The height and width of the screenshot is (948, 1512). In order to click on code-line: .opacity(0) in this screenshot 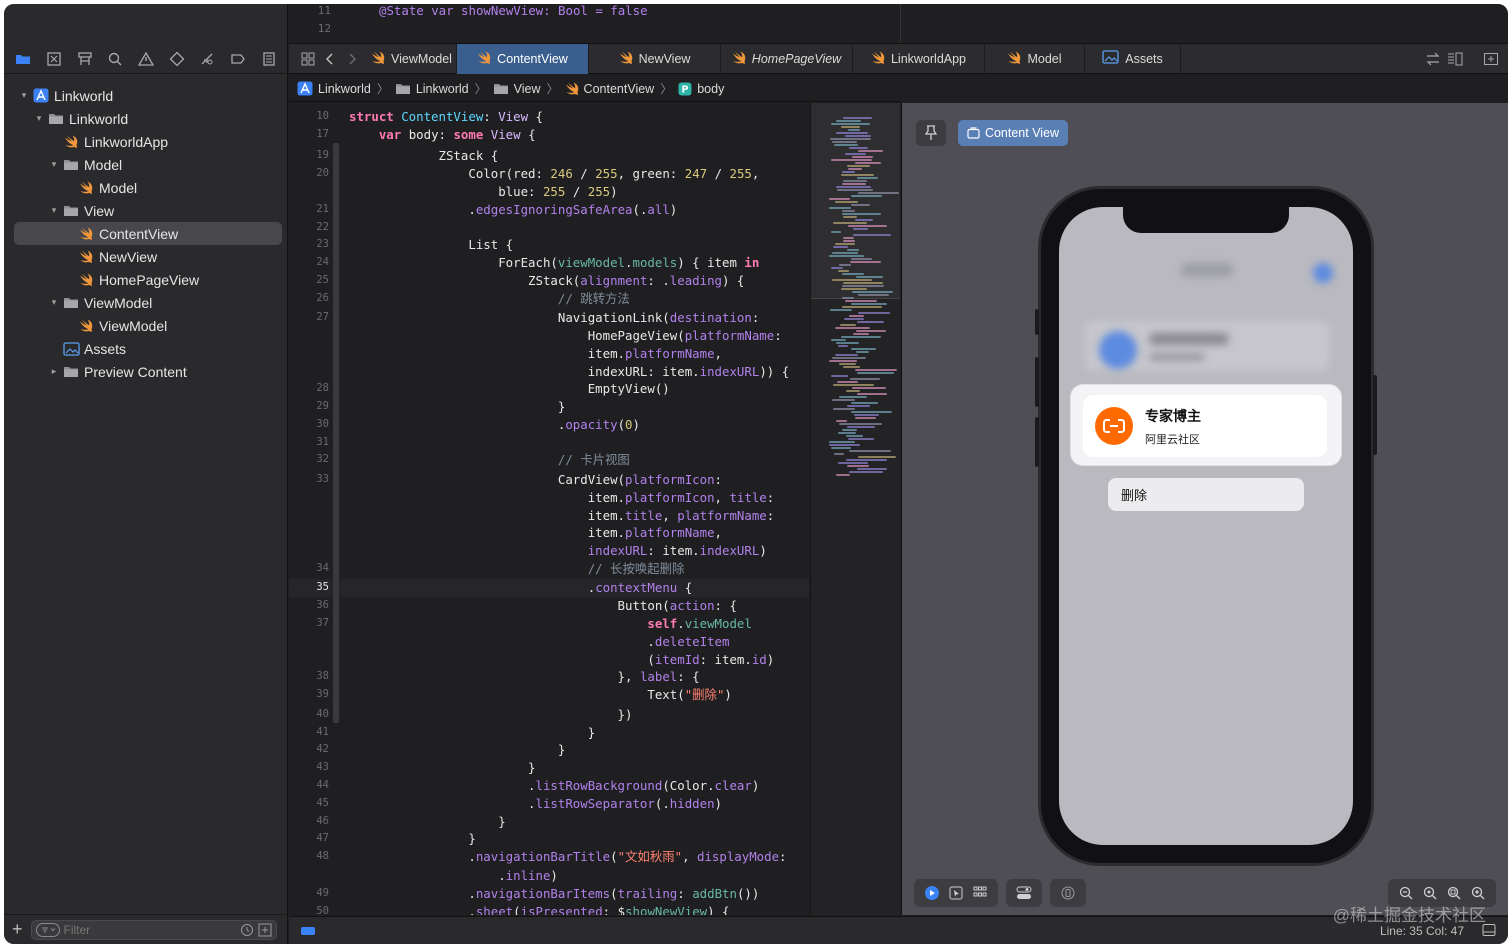, I will do `click(494, 425)`.